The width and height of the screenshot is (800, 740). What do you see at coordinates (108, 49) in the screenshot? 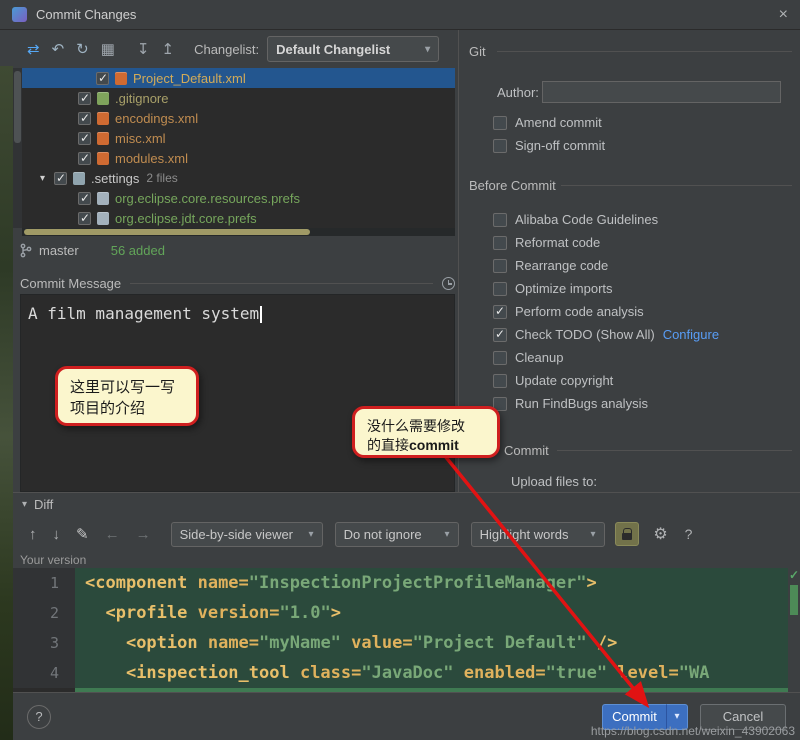
I see `group-by-icon: ▦` at bounding box center [108, 49].